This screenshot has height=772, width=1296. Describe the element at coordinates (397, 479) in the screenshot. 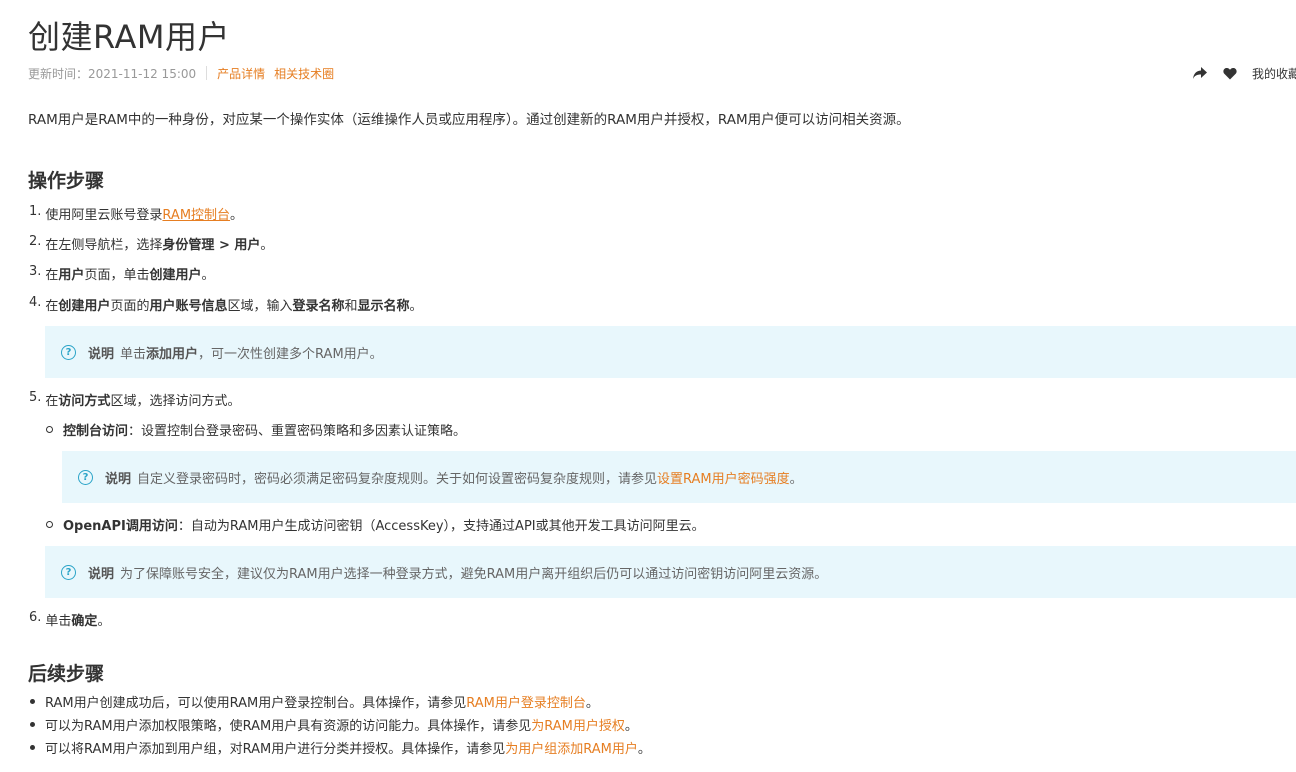

I see `note-text: 自定义登录密码时，密码必须满足密码复杂度规则。关于如何设置密码复杂度规则，请参见` at that location.